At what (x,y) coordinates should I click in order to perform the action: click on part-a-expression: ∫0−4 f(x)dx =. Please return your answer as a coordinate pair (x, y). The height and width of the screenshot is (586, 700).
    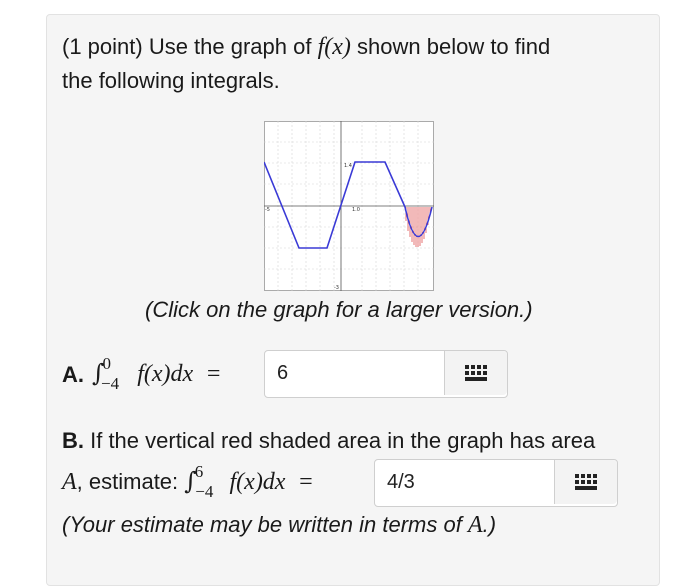
    Looking at the image, I should click on (157, 373).